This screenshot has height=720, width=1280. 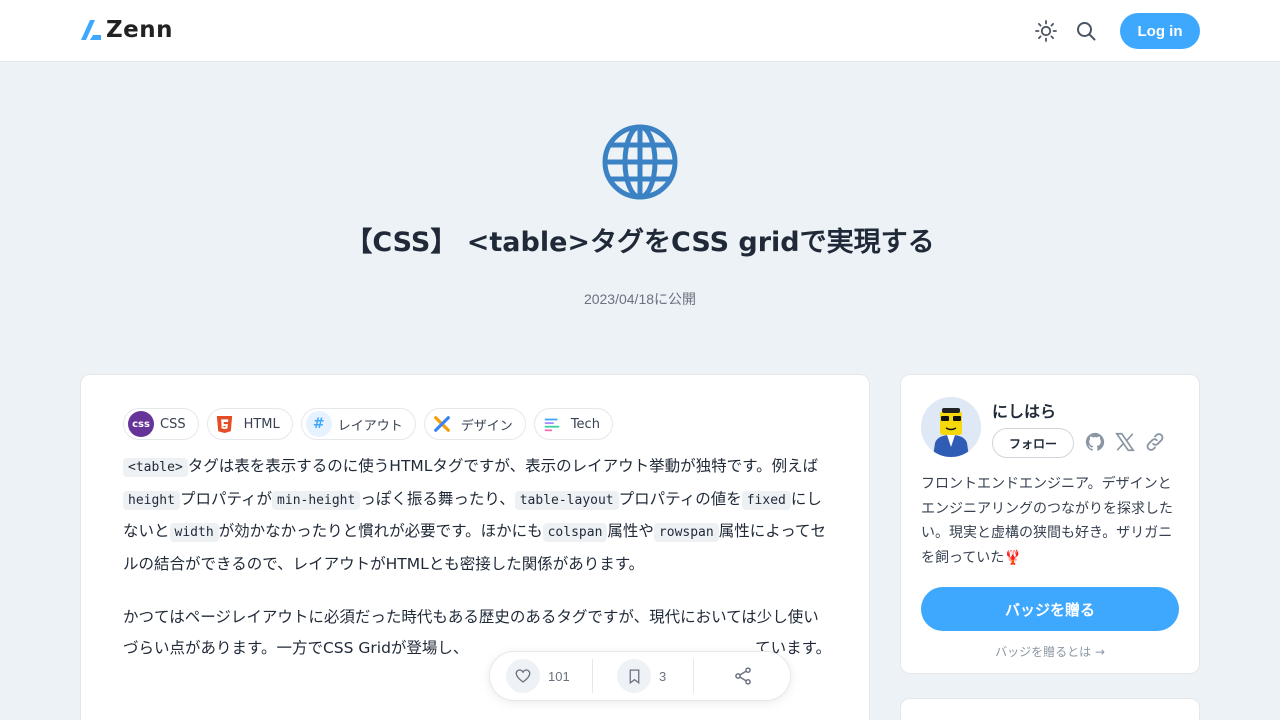 What do you see at coordinates (486, 426) in the screenshot?
I see `tag-label: デザイン` at bounding box center [486, 426].